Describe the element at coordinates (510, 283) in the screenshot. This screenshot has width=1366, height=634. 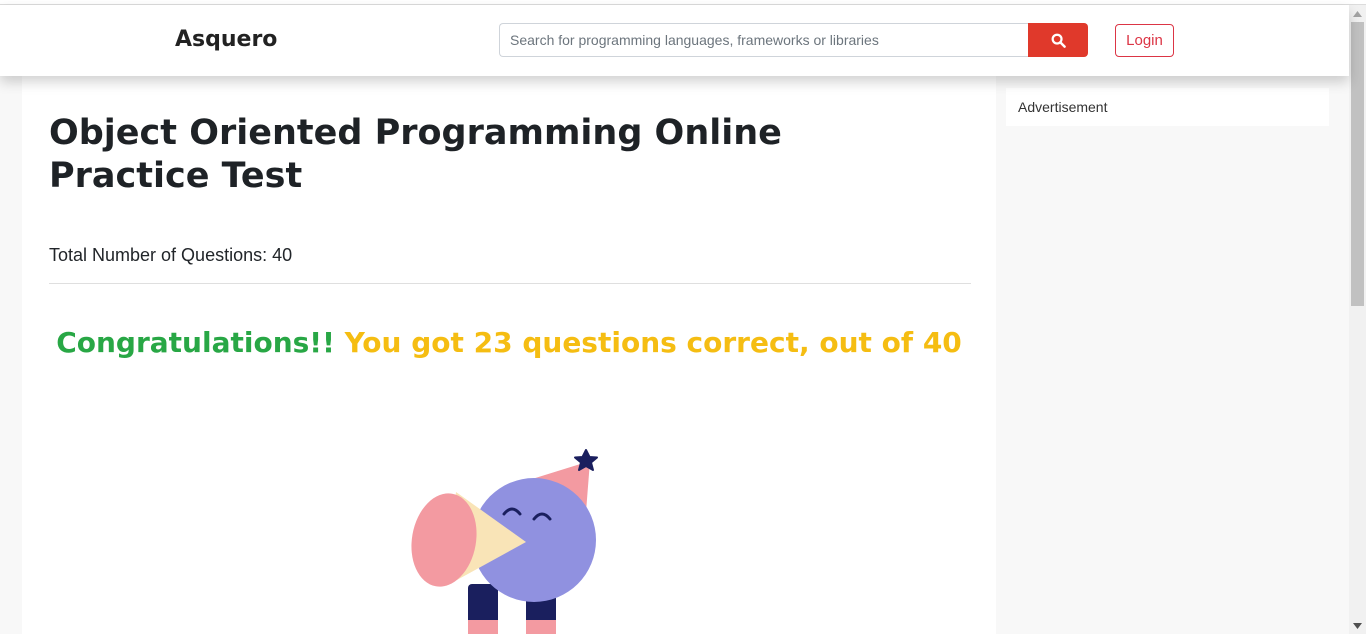
I see `divider` at that location.